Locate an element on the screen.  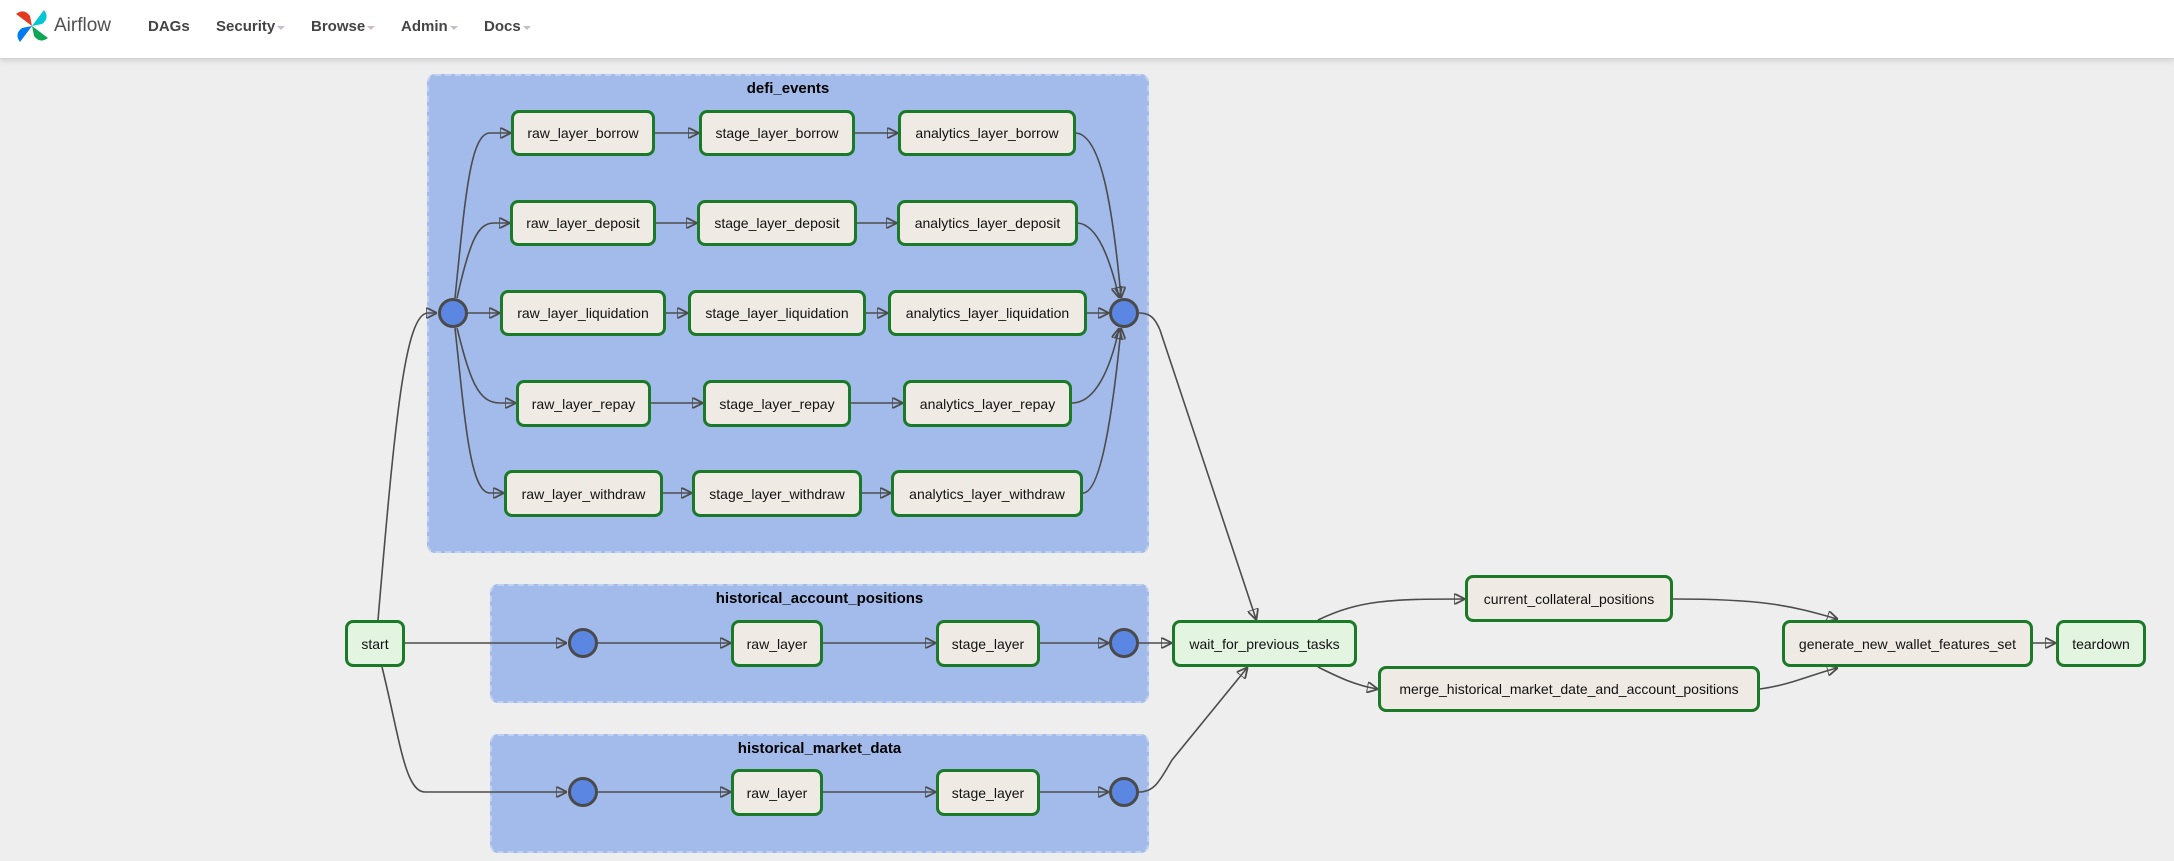
airflow-pinwheel-icon is located at coordinates (32, 26).